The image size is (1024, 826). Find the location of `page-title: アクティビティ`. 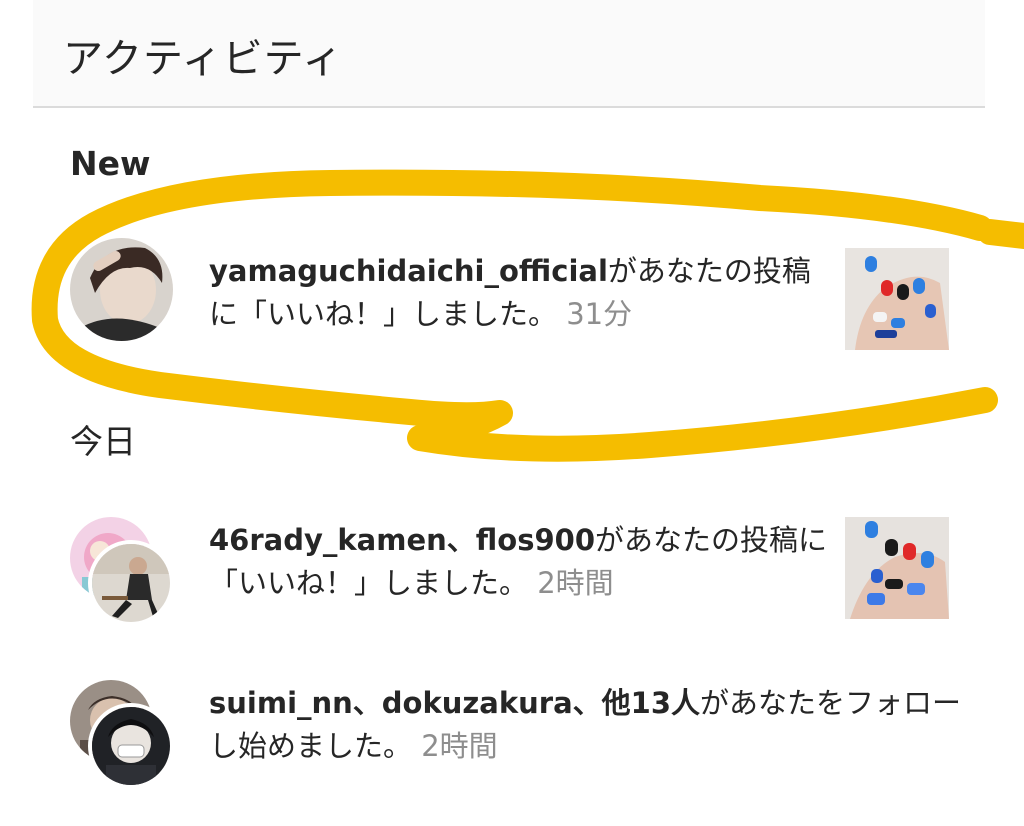

page-title: アクティビティ is located at coordinates (203, 59).